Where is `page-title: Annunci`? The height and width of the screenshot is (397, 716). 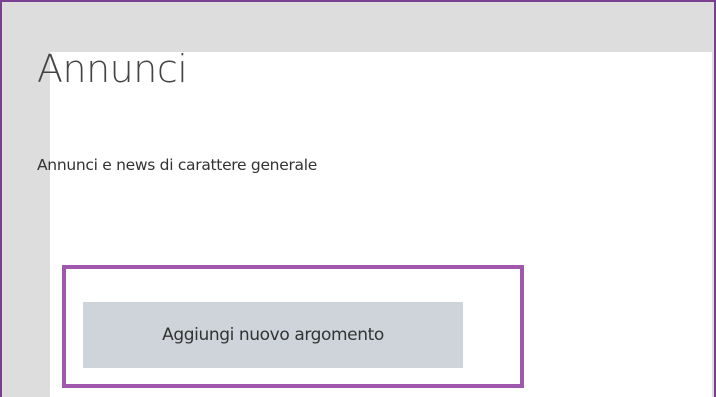
page-title: Annunci is located at coordinates (112, 69).